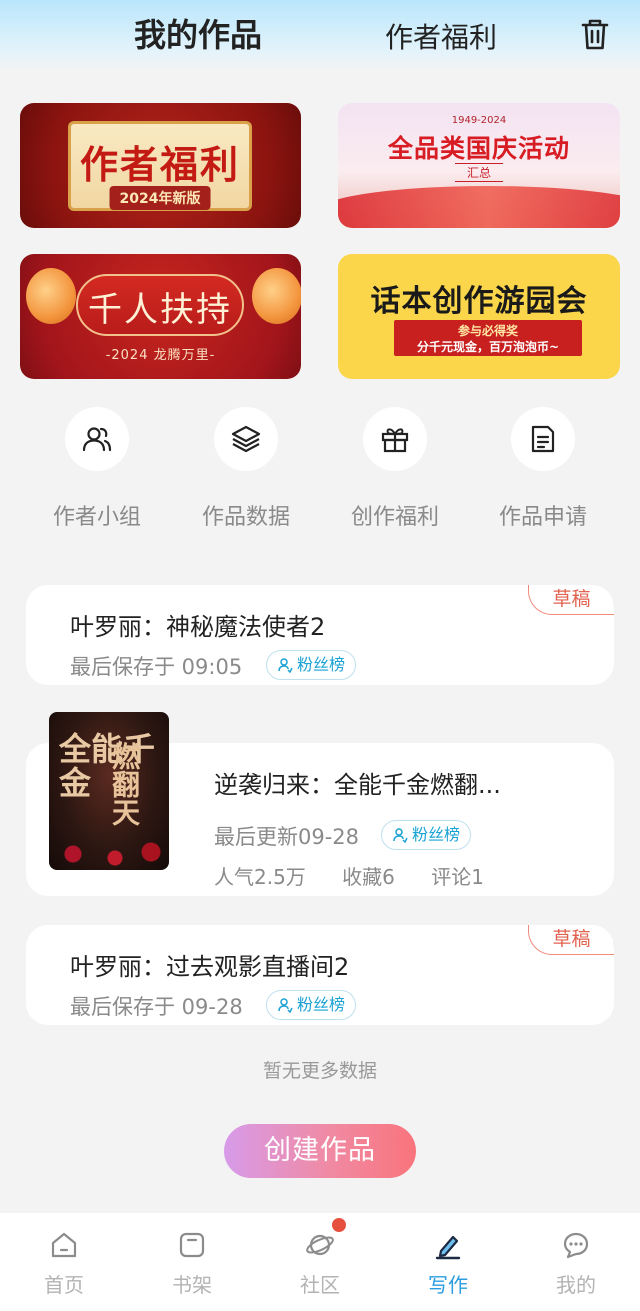 Image resolution: width=640 pixels, height=1311 pixels. I want to click on work-title: 叶罗丽：神秘魔法使者2, so click(198, 627).